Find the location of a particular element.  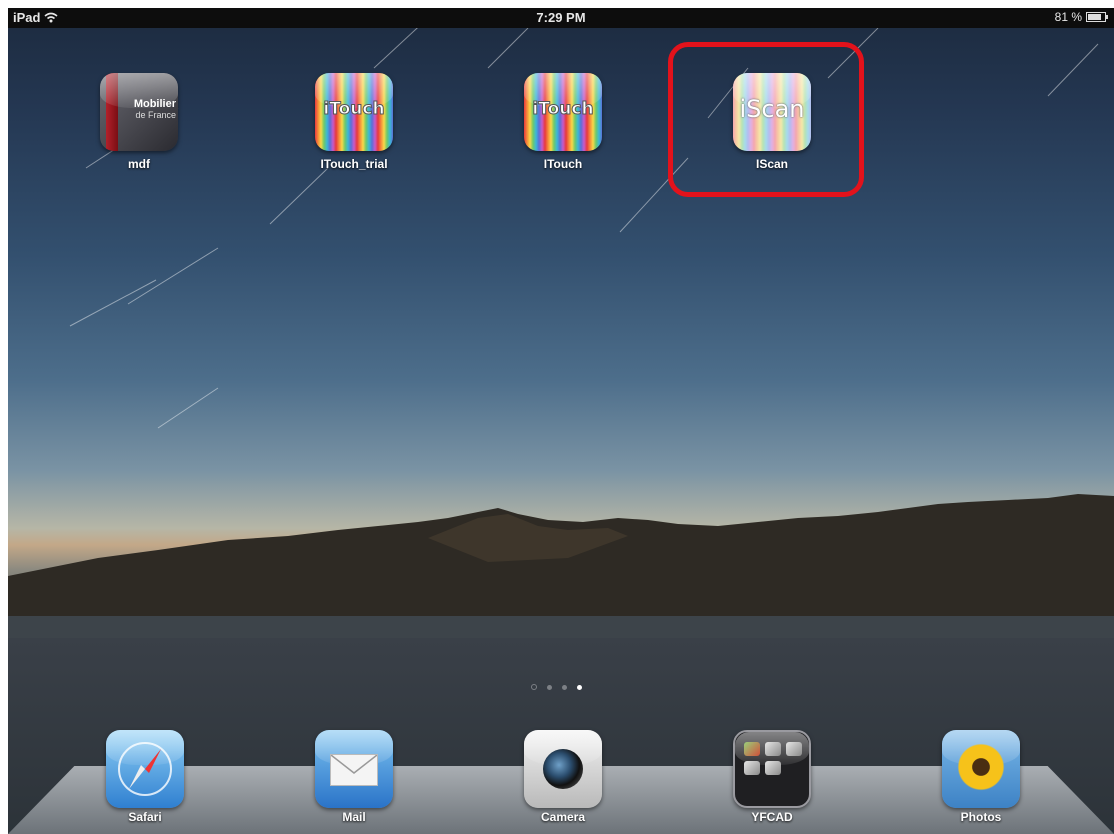

app-itouch: iTouch ITouch is located at coordinates (563, 122).